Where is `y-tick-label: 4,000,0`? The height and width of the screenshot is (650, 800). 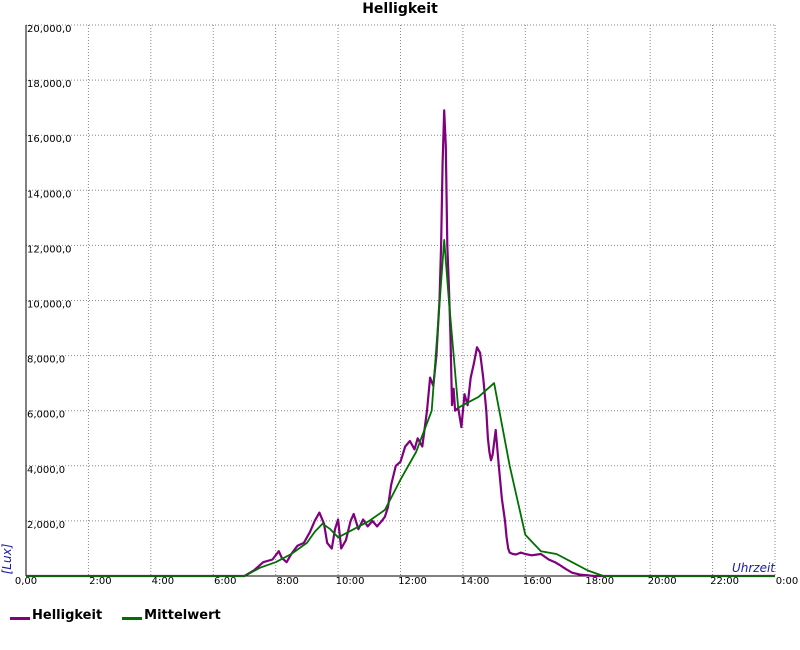 y-tick-label: 4,000,0 is located at coordinates (46, 470).